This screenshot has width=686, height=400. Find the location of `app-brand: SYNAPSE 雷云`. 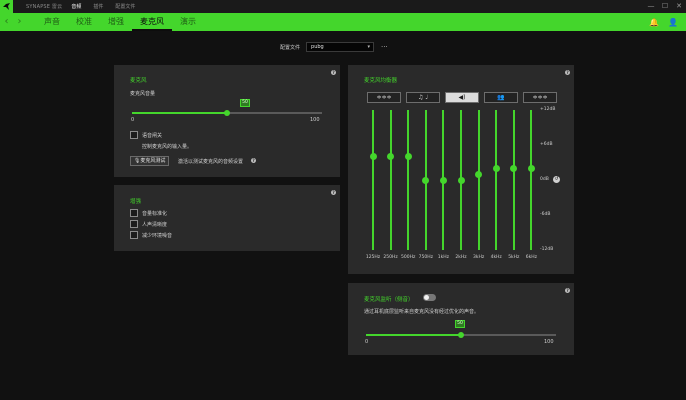

app-brand: SYNAPSE 雷云 is located at coordinates (44, 7).